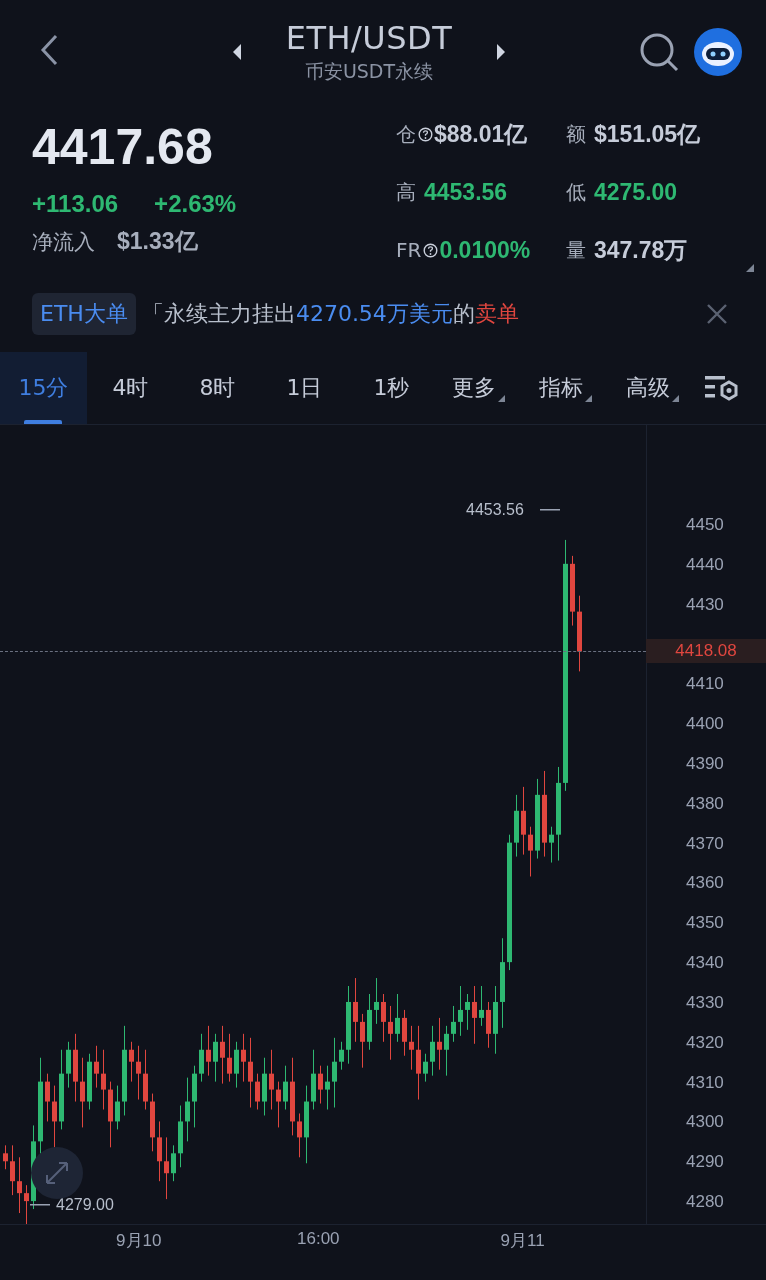 The image size is (766, 1280). I want to click on y-axis-label: 4360, so click(705, 883).